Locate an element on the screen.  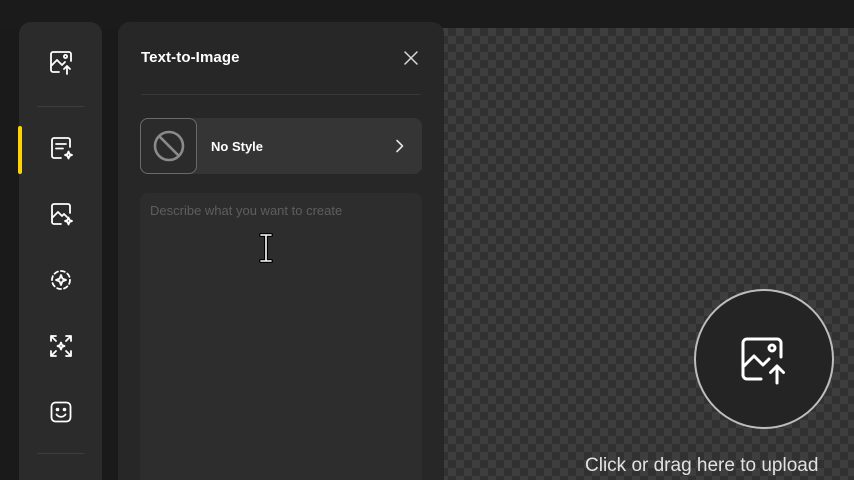
sidebar-item-text-to-image is located at coordinates (61, 148).